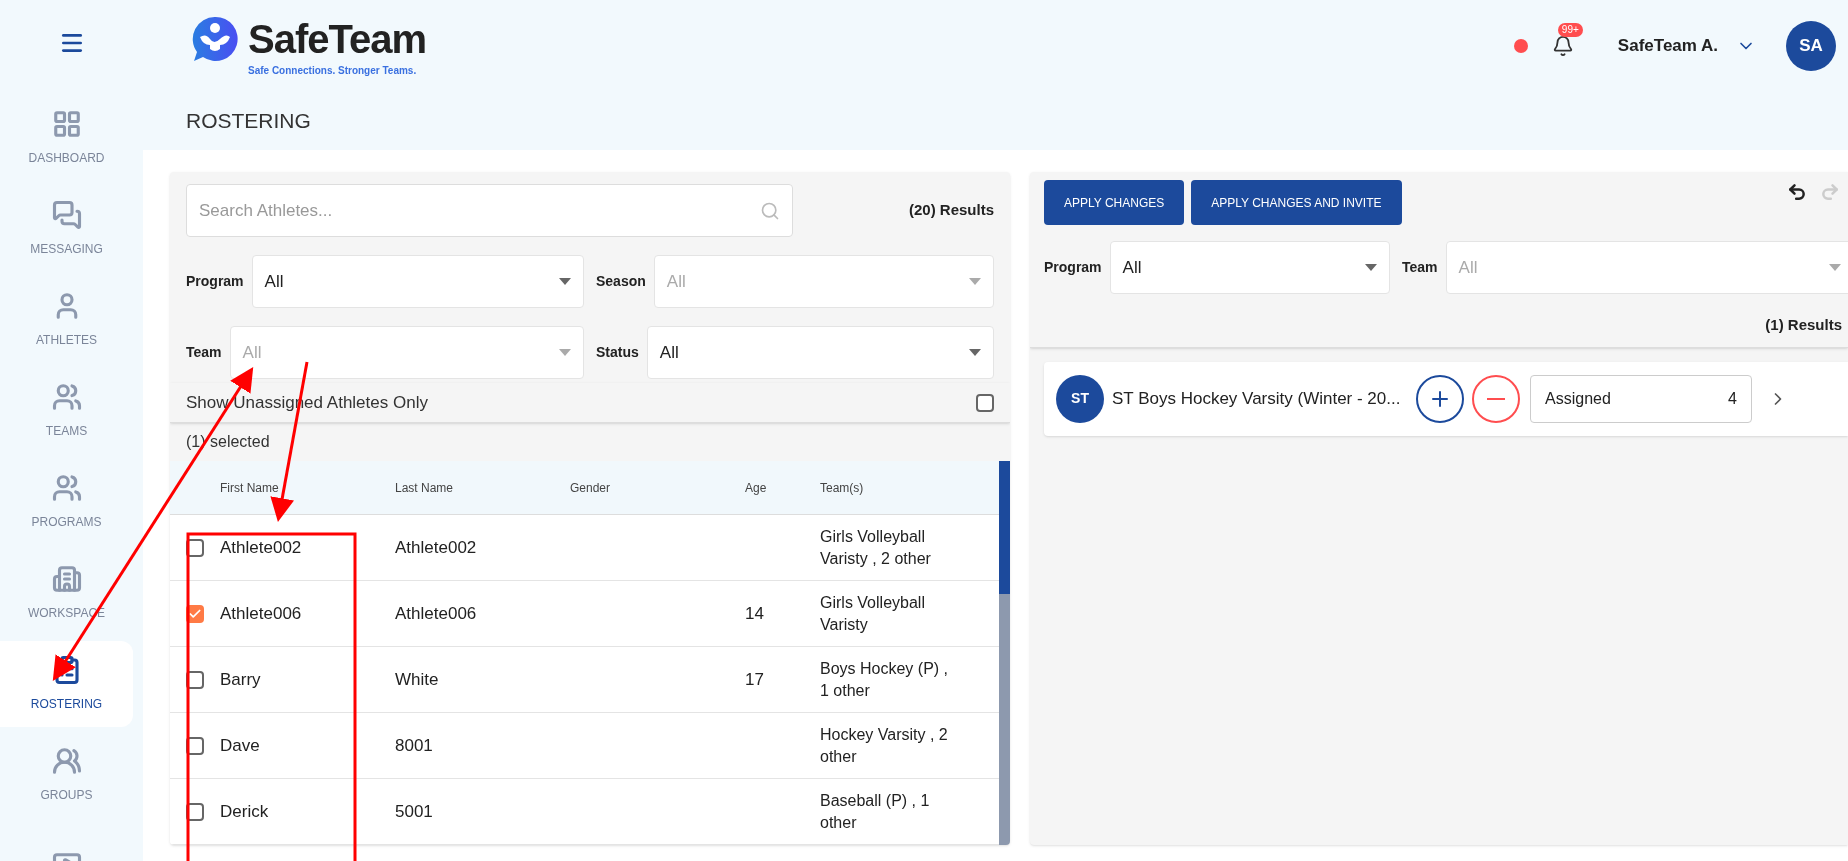 This screenshot has width=1848, height=861. I want to click on table-cell-text: Hockey Varsity , 2 other, so click(884, 745).